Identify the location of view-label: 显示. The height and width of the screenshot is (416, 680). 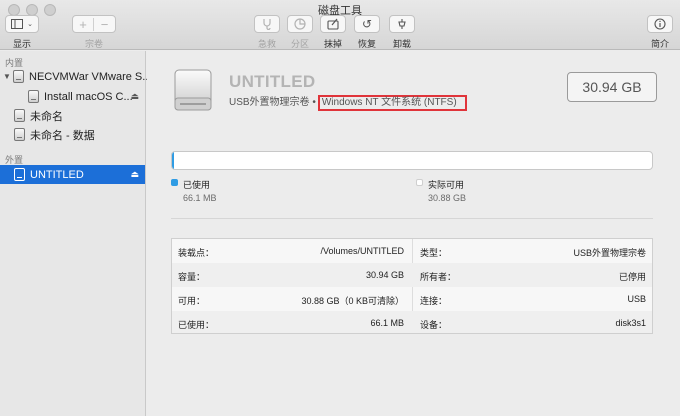
(21, 44).